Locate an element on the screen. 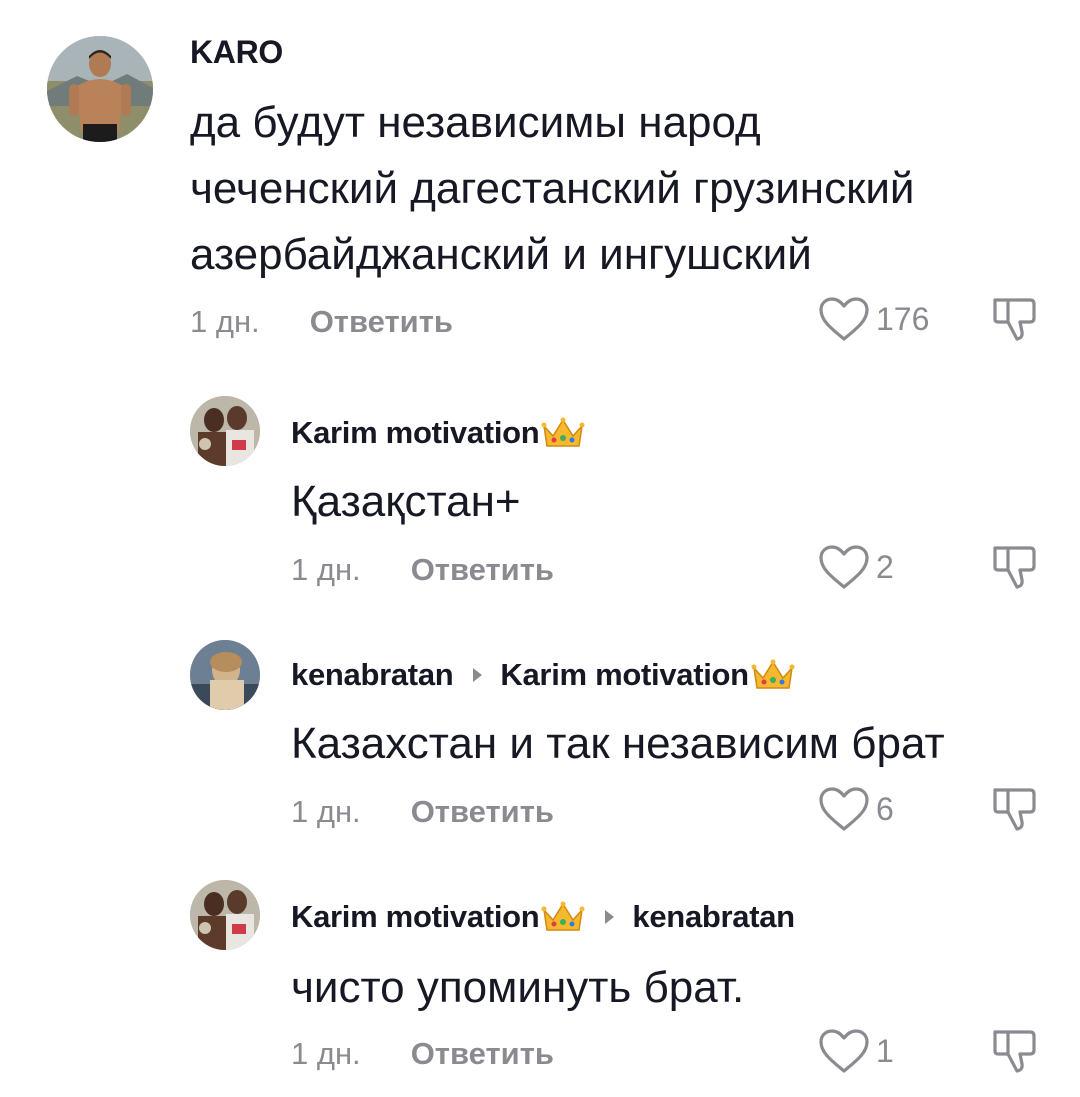 The height and width of the screenshot is (1097, 1080). like-button: 2 is located at coordinates (856, 567).